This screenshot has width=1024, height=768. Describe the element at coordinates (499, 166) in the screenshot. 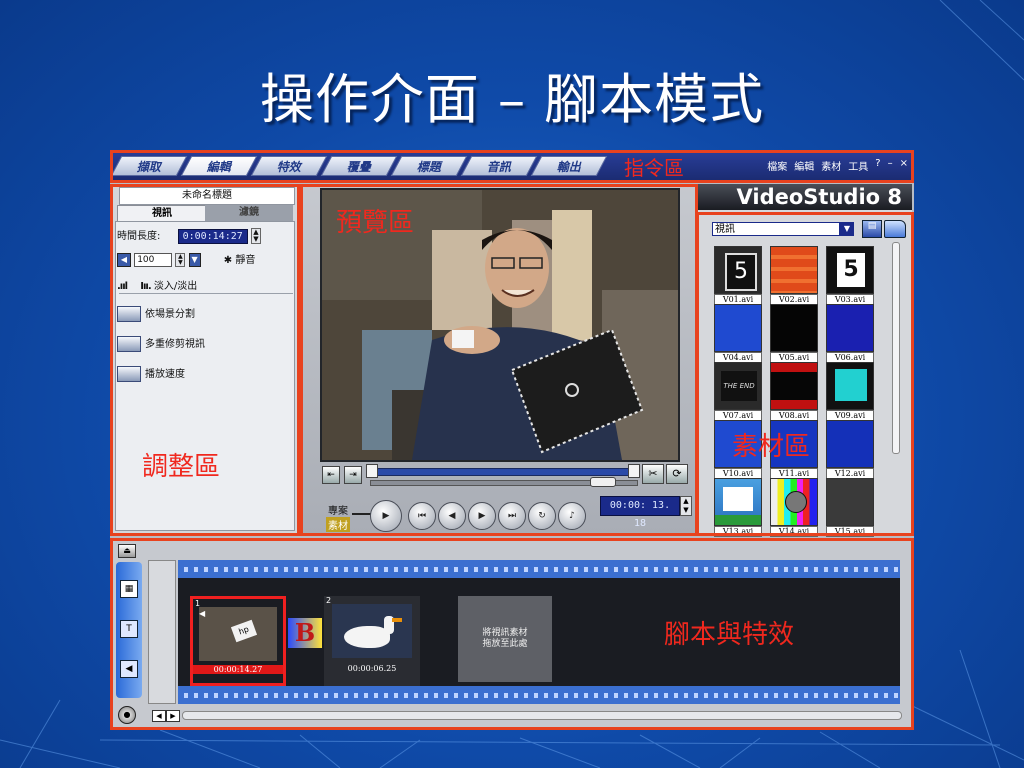

I see `tab-audio: 音訊` at that location.